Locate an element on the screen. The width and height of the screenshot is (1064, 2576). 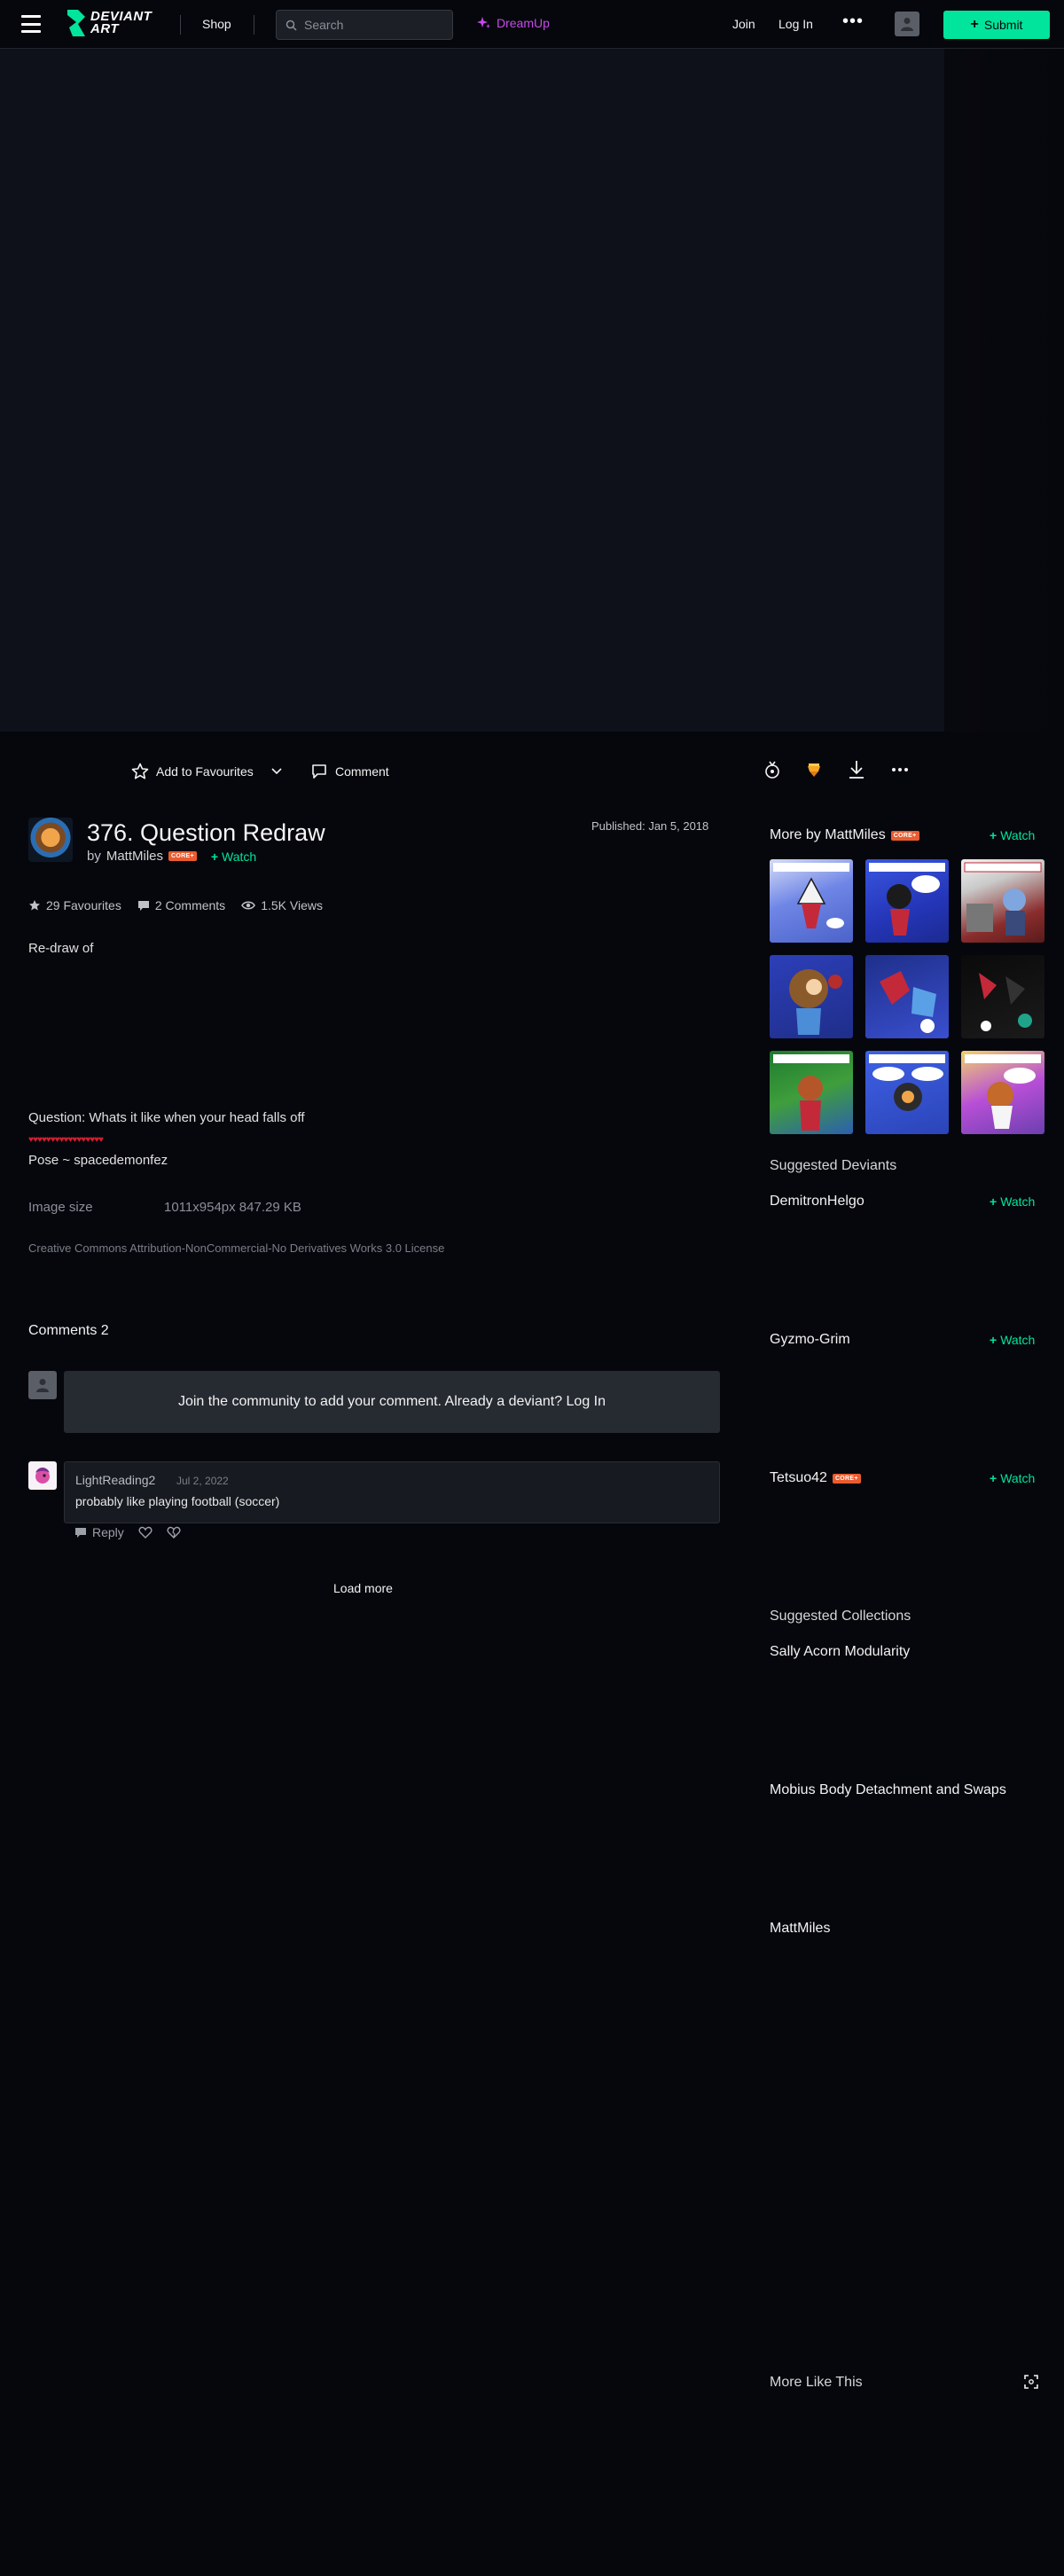
comment-icon is located at coordinates (143, 906).